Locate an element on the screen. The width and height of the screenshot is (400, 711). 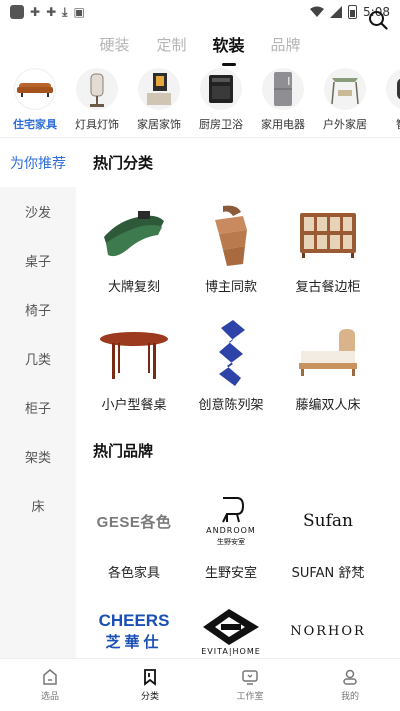
nav-item-profile: 我的 is located at coordinates (350, 685).